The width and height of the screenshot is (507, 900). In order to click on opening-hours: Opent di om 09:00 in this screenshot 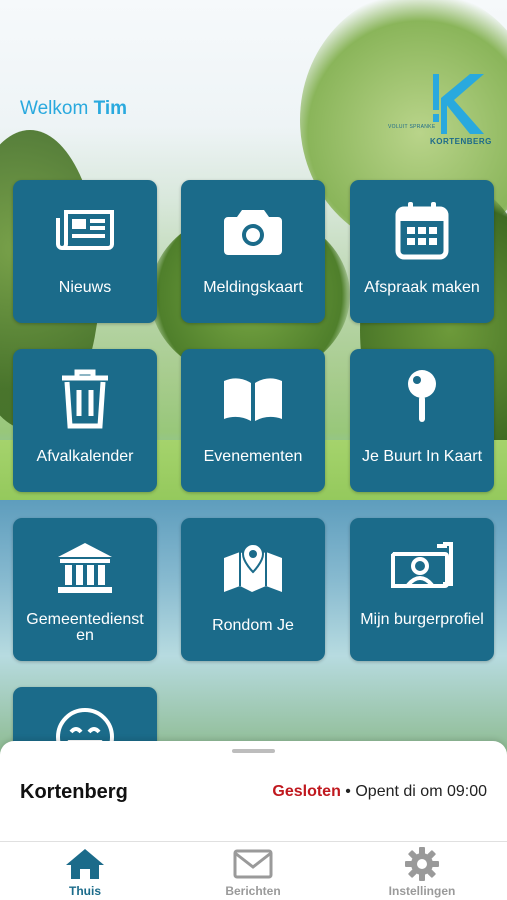, I will do `click(421, 791)`.